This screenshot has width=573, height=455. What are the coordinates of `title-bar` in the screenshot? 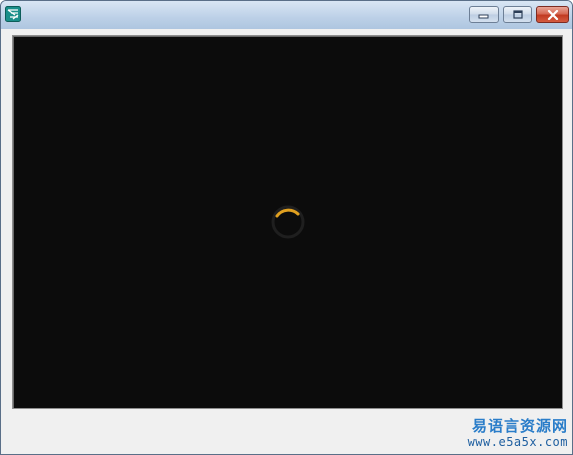 It's located at (286, 15).